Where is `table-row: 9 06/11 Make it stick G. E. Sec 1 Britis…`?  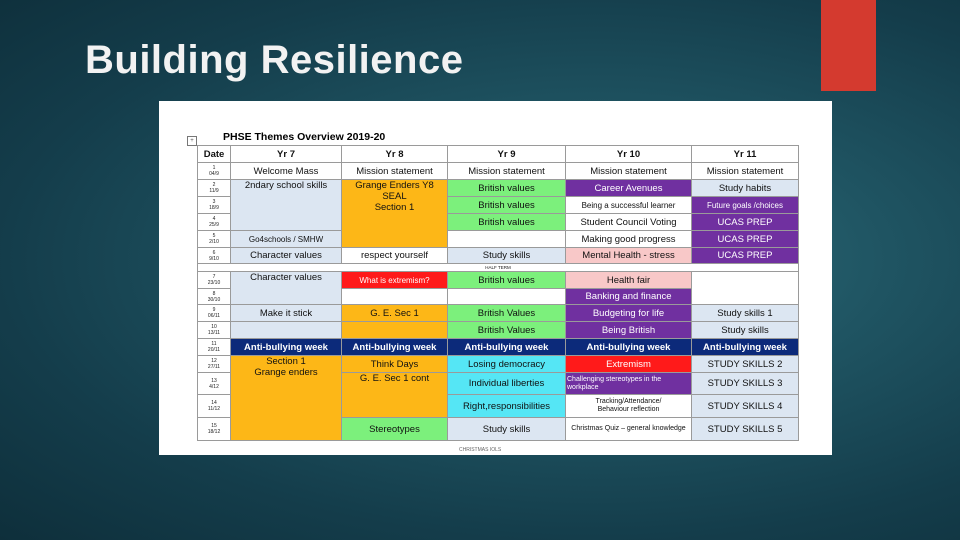 table-row: 9 06/11 Make it stick G. E. Sec 1 Britis… is located at coordinates (498, 313).